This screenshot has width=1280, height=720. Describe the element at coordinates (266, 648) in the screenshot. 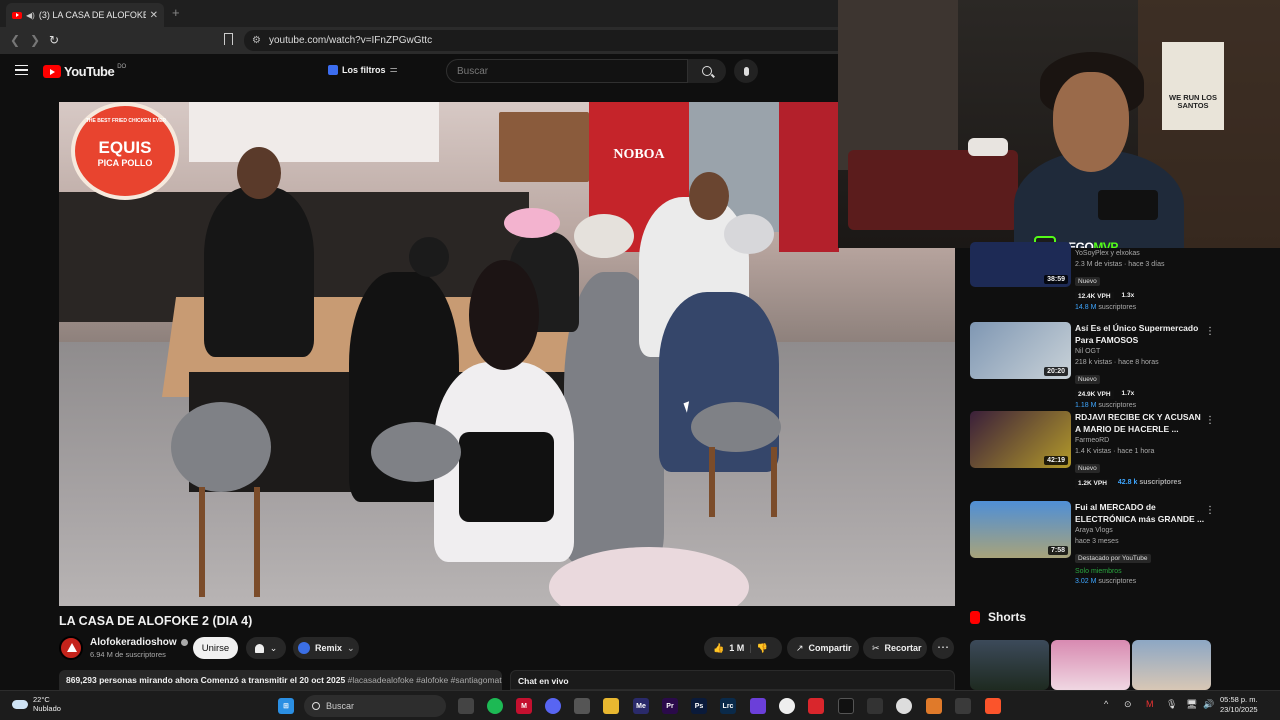

I see `notifications-button: ⌄` at that location.